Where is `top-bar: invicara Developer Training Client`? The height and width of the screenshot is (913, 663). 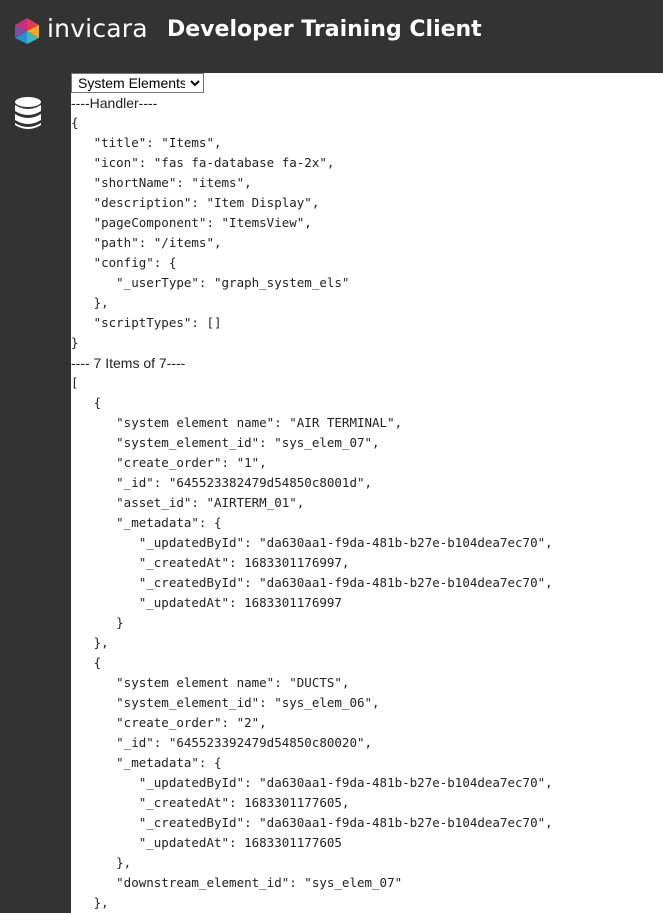
top-bar: invicara Developer Training Client is located at coordinates (331, 36).